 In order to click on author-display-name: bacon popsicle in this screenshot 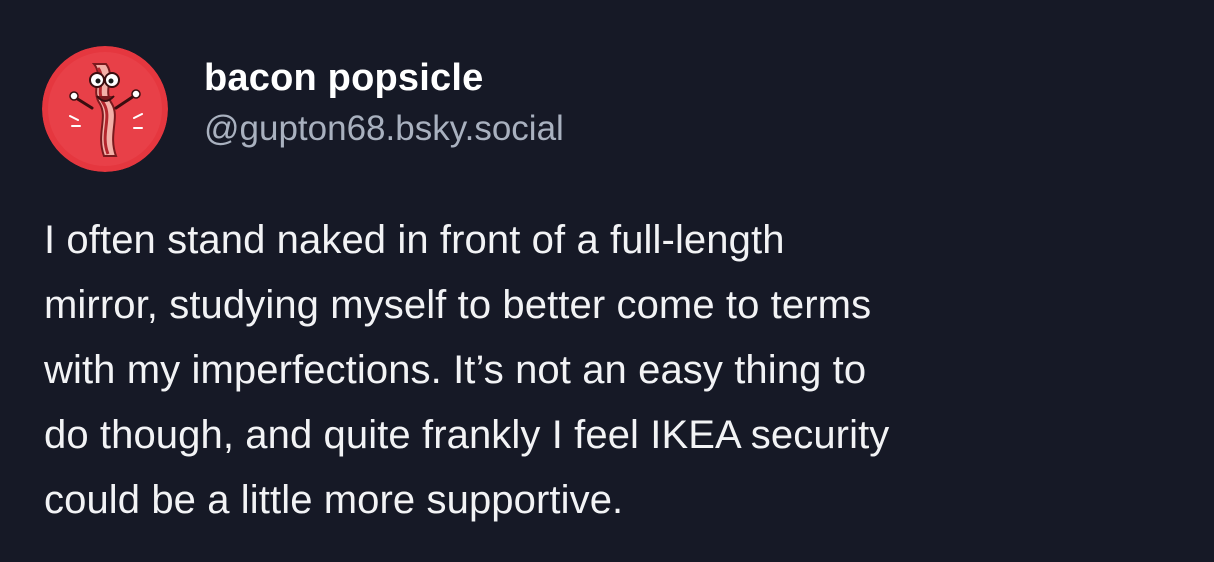, I will do `click(384, 78)`.